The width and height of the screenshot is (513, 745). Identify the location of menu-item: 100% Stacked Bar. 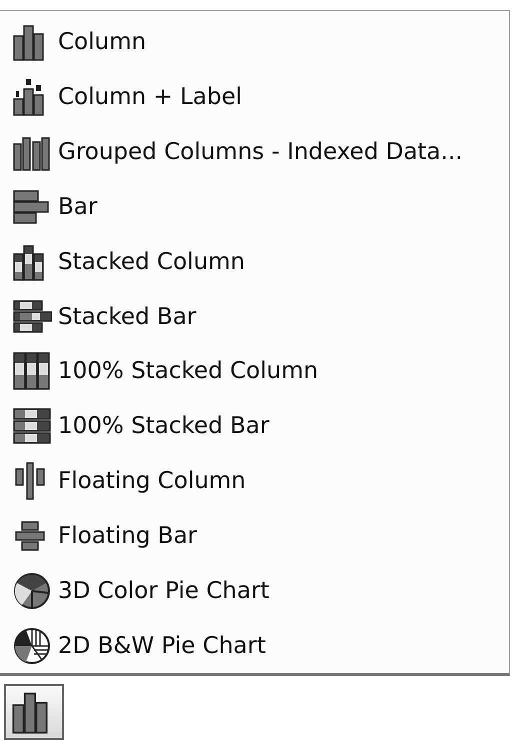
(164, 426).